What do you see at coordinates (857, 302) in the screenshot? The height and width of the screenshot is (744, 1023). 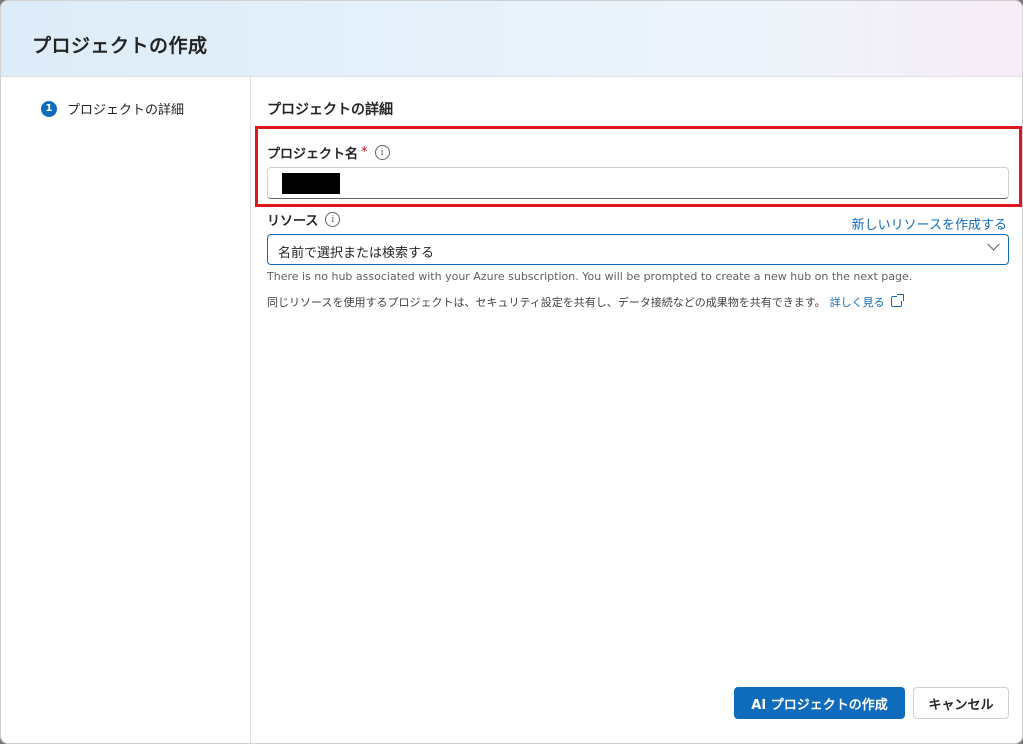 I see `learn-more-link: 詳しく見る` at bounding box center [857, 302].